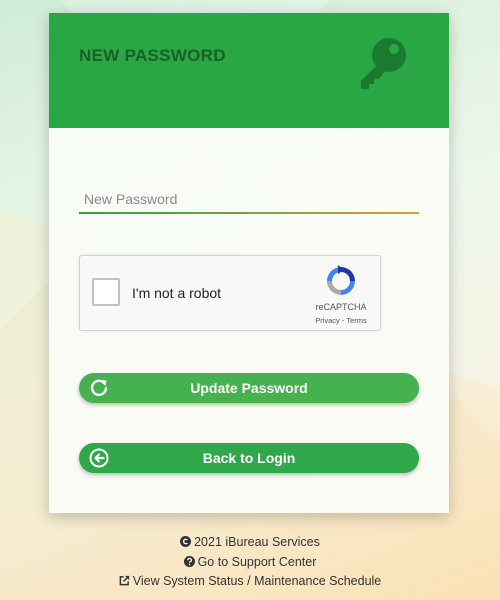 This screenshot has width=500, height=600. I want to click on recaptcha-brand: reCAPTCHA, so click(341, 307).